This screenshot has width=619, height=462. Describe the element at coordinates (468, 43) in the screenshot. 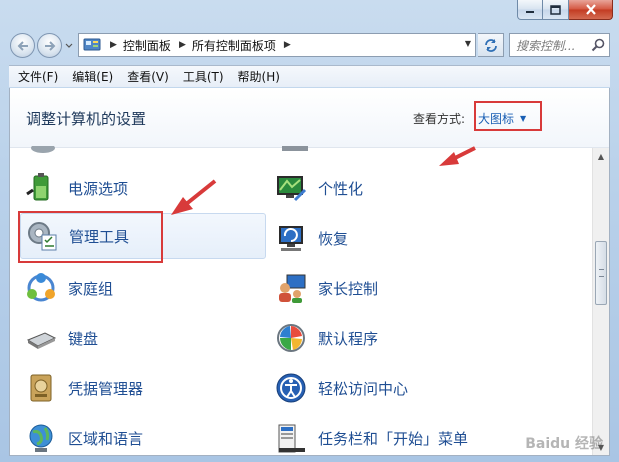

I see `address-dropdown-icon: ▼` at that location.